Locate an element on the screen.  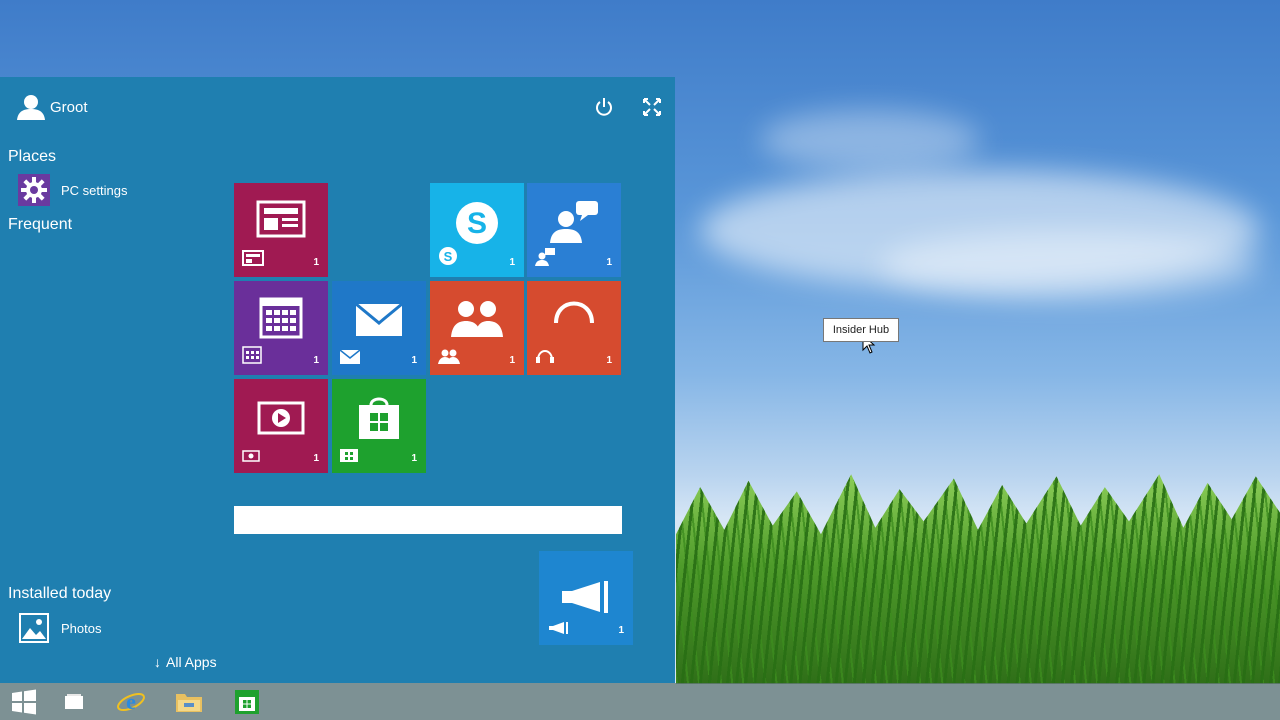
chat-person-icon is located at coordinates (574, 222).